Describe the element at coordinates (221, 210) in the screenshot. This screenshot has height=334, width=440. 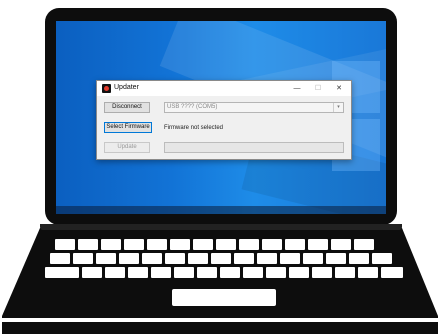
I see `taskbar` at that location.